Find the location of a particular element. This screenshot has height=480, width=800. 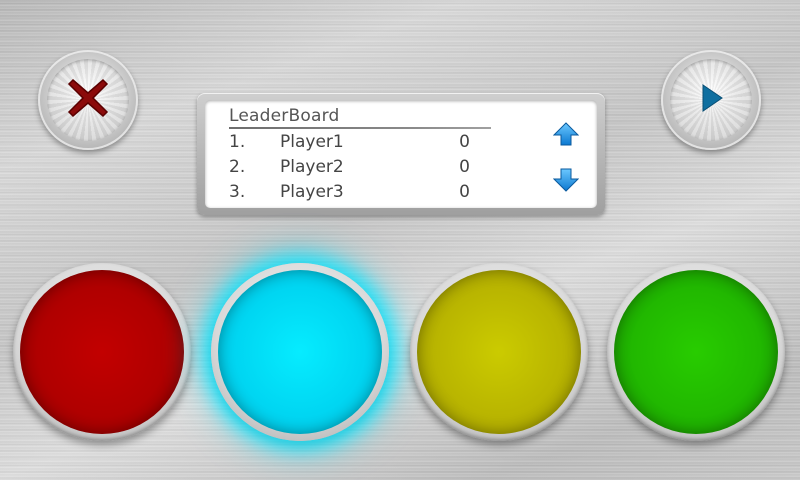

leaderboard-player-name: Player1 is located at coordinates (312, 142).